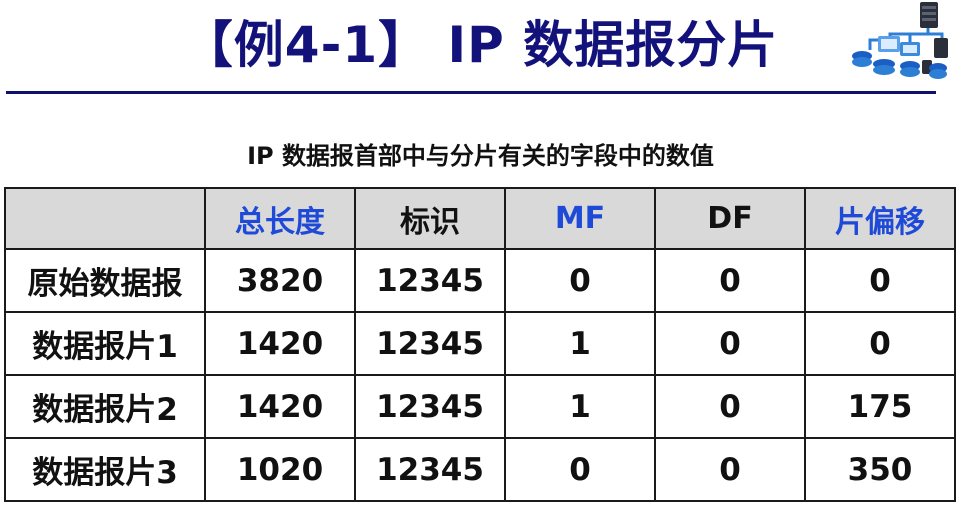 The height and width of the screenshot is (522, 961). I want to click on row-label: 数据报片1, so click(105, 343).